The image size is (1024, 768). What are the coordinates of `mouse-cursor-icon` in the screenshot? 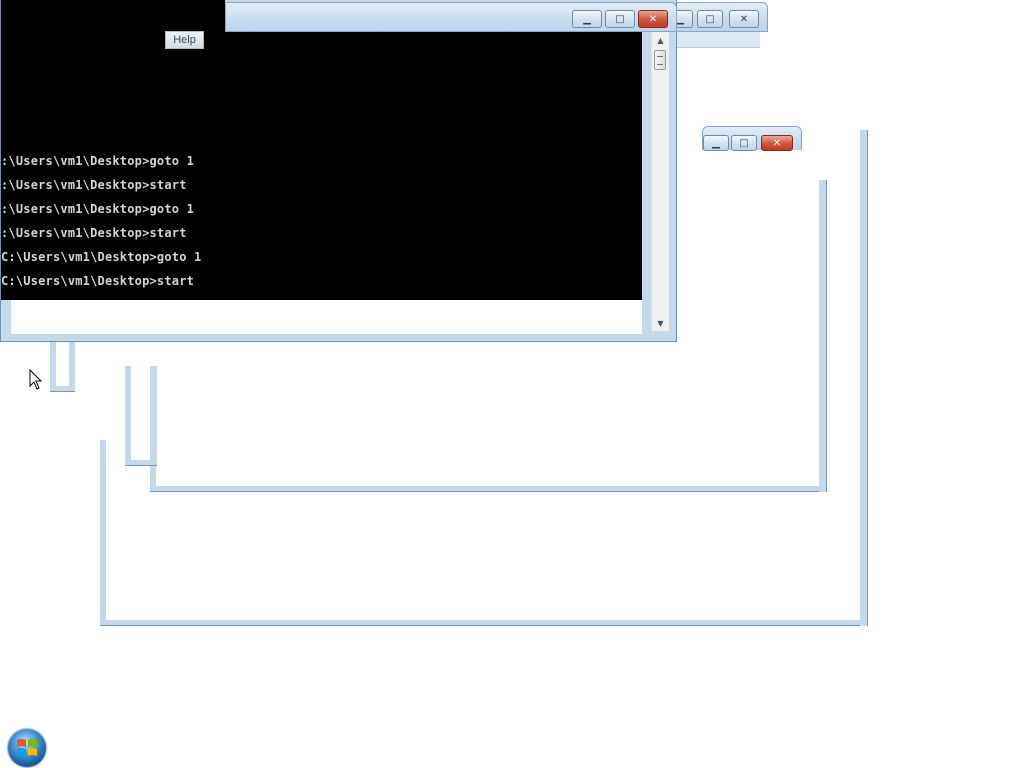 It's located at (36, 381).